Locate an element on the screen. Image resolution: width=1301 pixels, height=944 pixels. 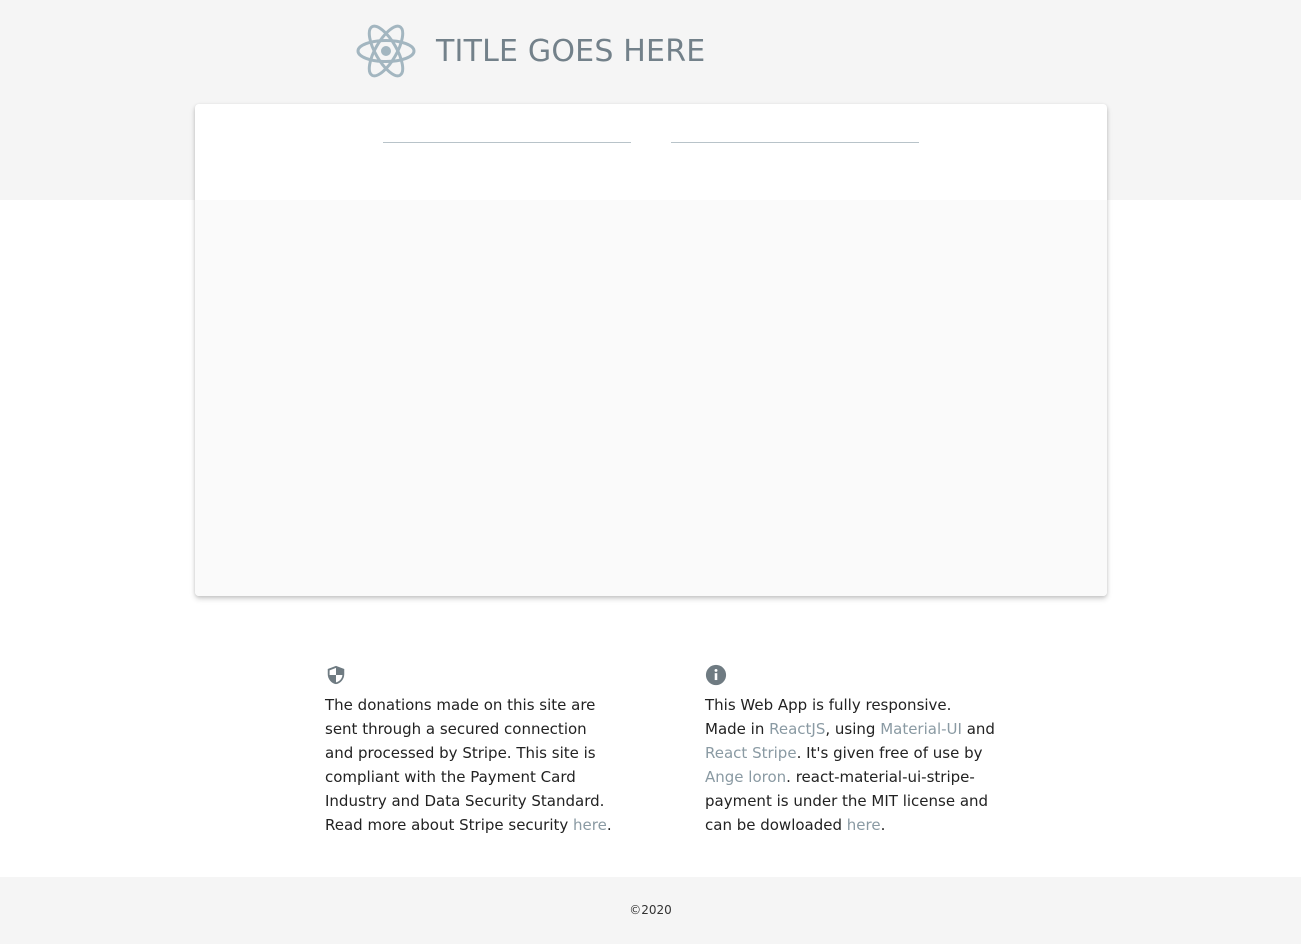
stripe-security-link: here is located at coordinates (590, 825).